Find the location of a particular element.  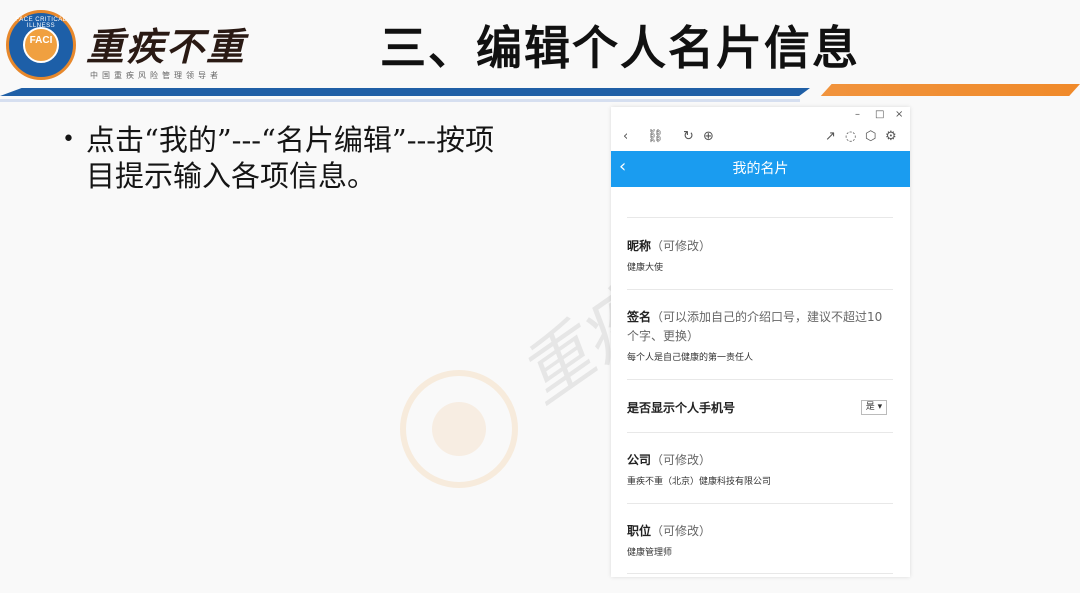

field-hint: （可以添加自己的介绍口号，建议不超过10个字、更换） is located at coordinates (755, 326).